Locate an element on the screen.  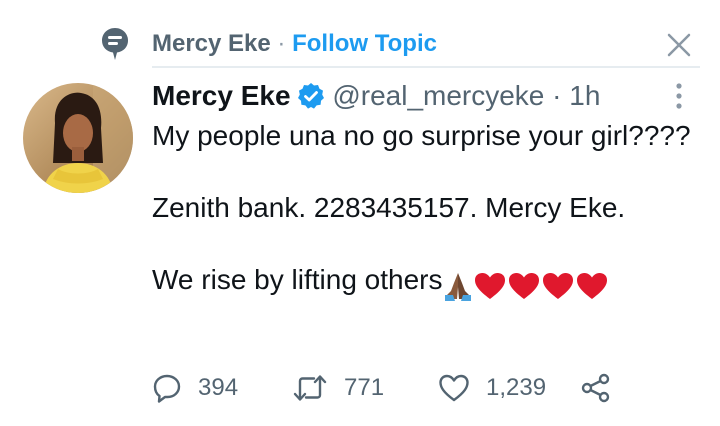
topic-line: Mercy Eke · Follow Topic is located at coordinates (294, 44).